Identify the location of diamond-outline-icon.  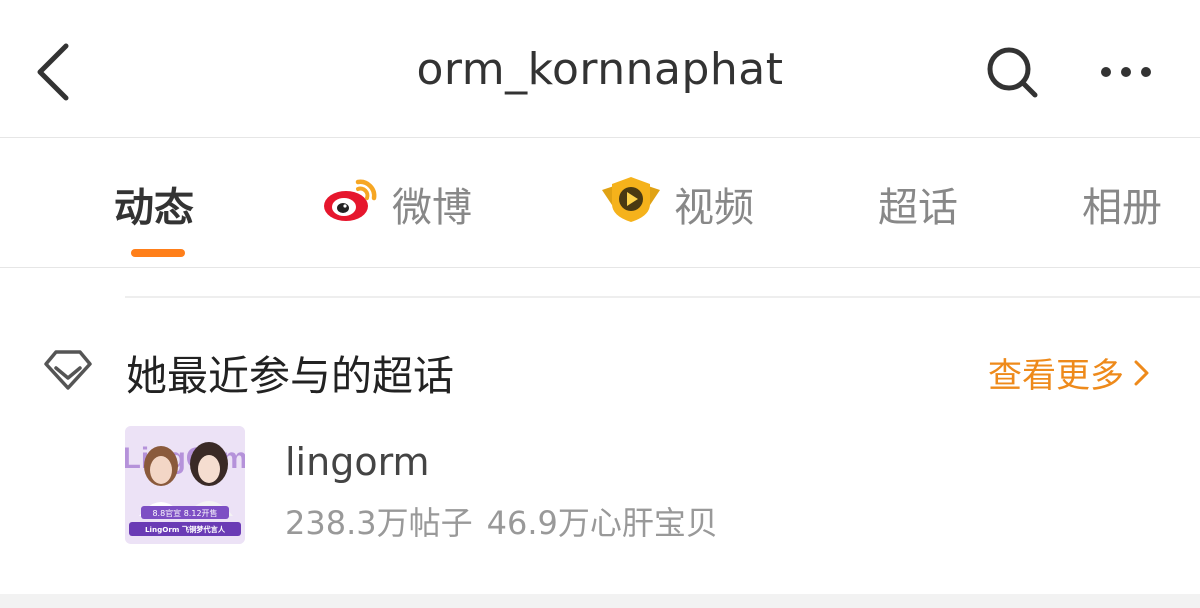
(68, 370).